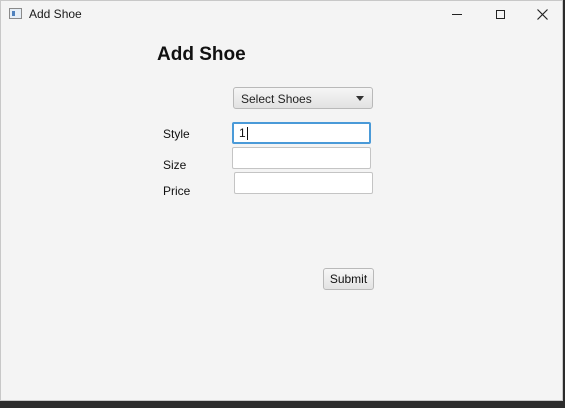 The width and height of the screenshot is (565, 408). What do you see at coordinates (303, 183) in the screenshot?
I see `price-input` at bounding box center [303, 183].